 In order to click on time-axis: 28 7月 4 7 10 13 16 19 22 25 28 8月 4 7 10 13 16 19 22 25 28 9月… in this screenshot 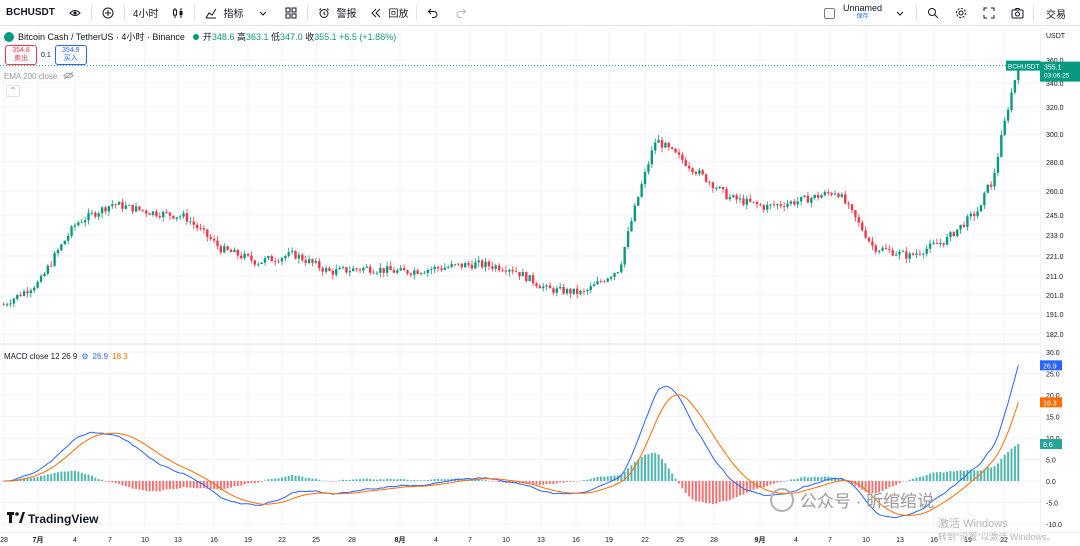, I will do `click(540, 539)`.